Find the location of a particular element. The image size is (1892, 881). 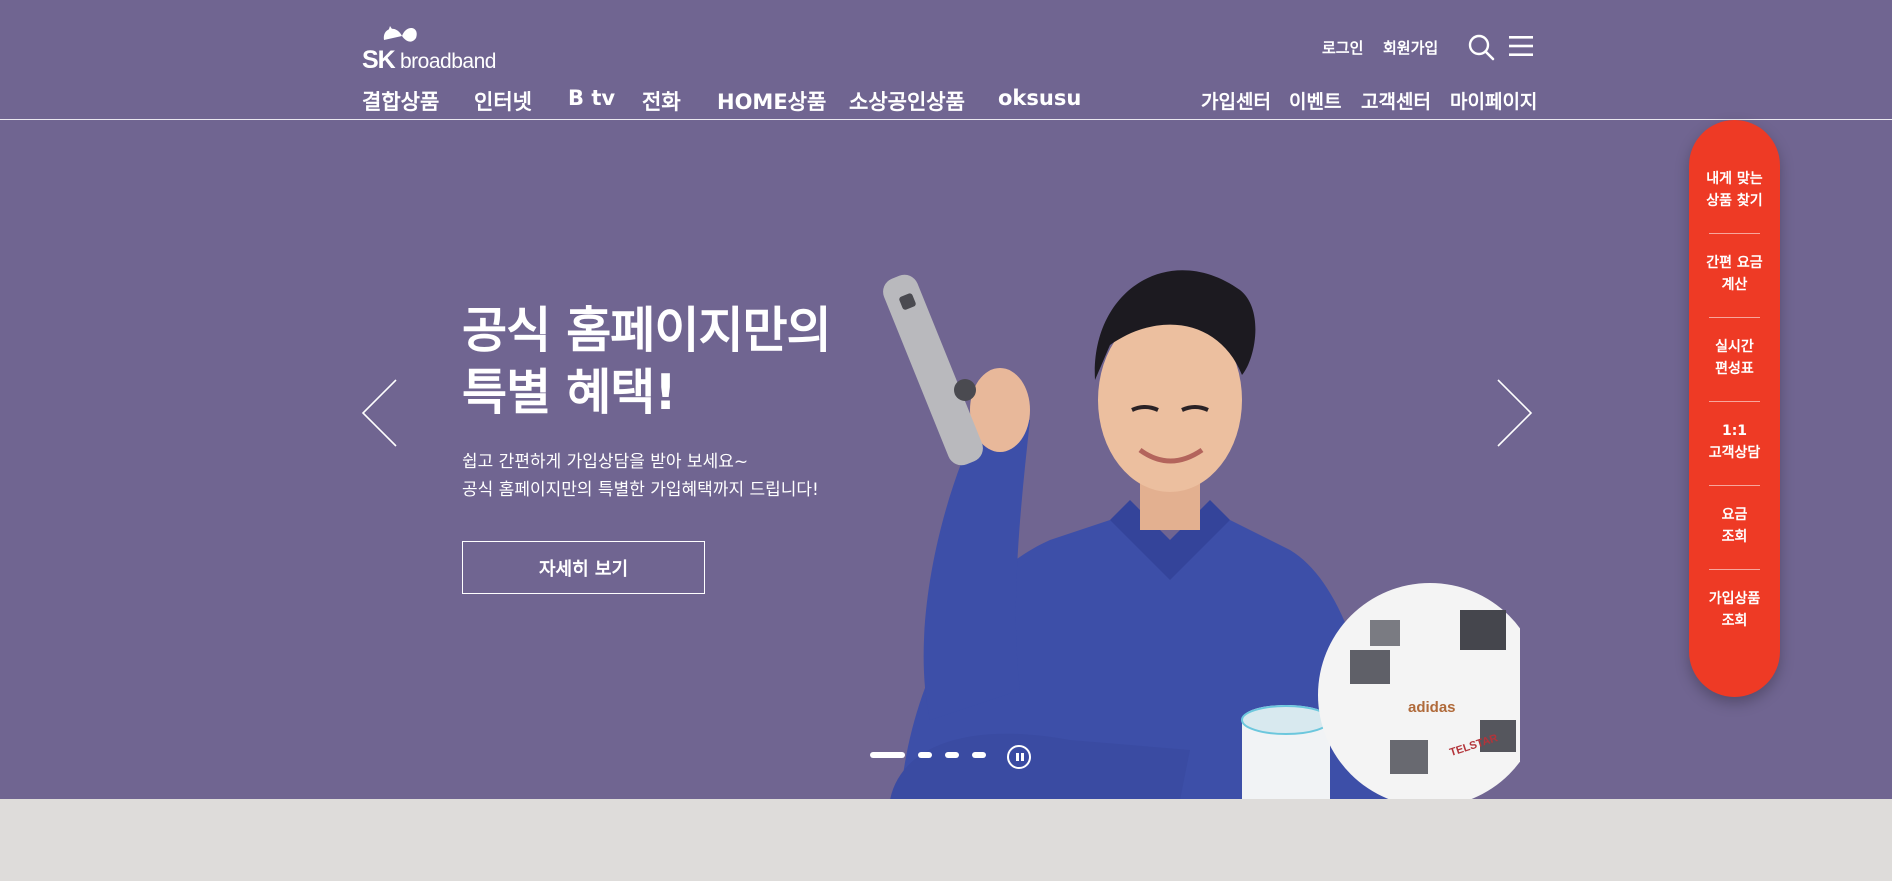

gnb-item-signup-center: 가입센터 is located at coordinates (1236, 100).